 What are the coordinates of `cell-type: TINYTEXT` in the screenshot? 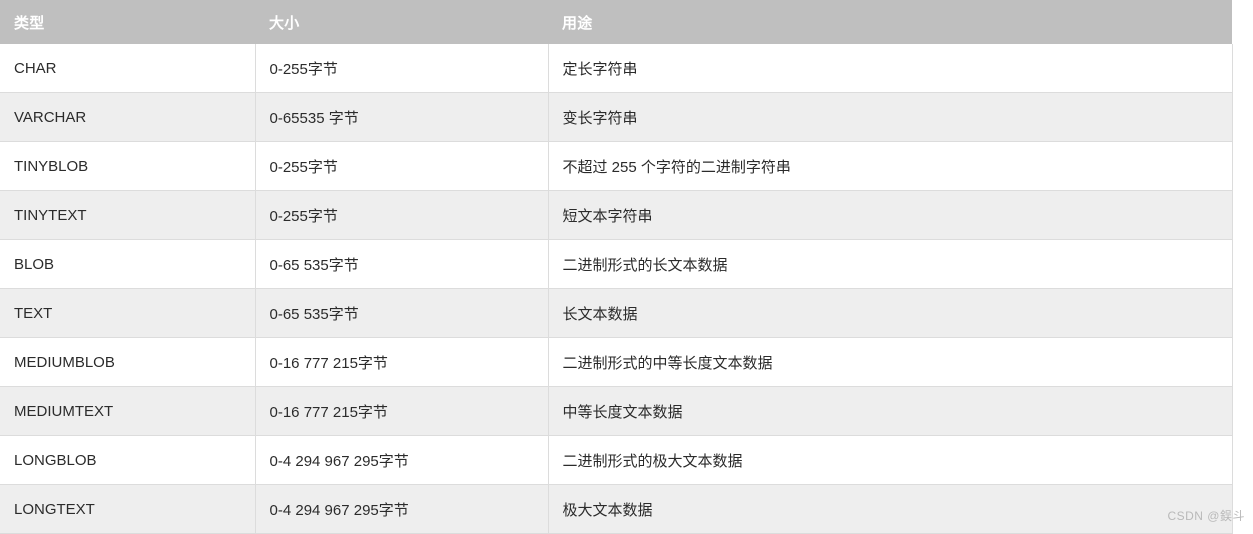 It's located at (128, 215).